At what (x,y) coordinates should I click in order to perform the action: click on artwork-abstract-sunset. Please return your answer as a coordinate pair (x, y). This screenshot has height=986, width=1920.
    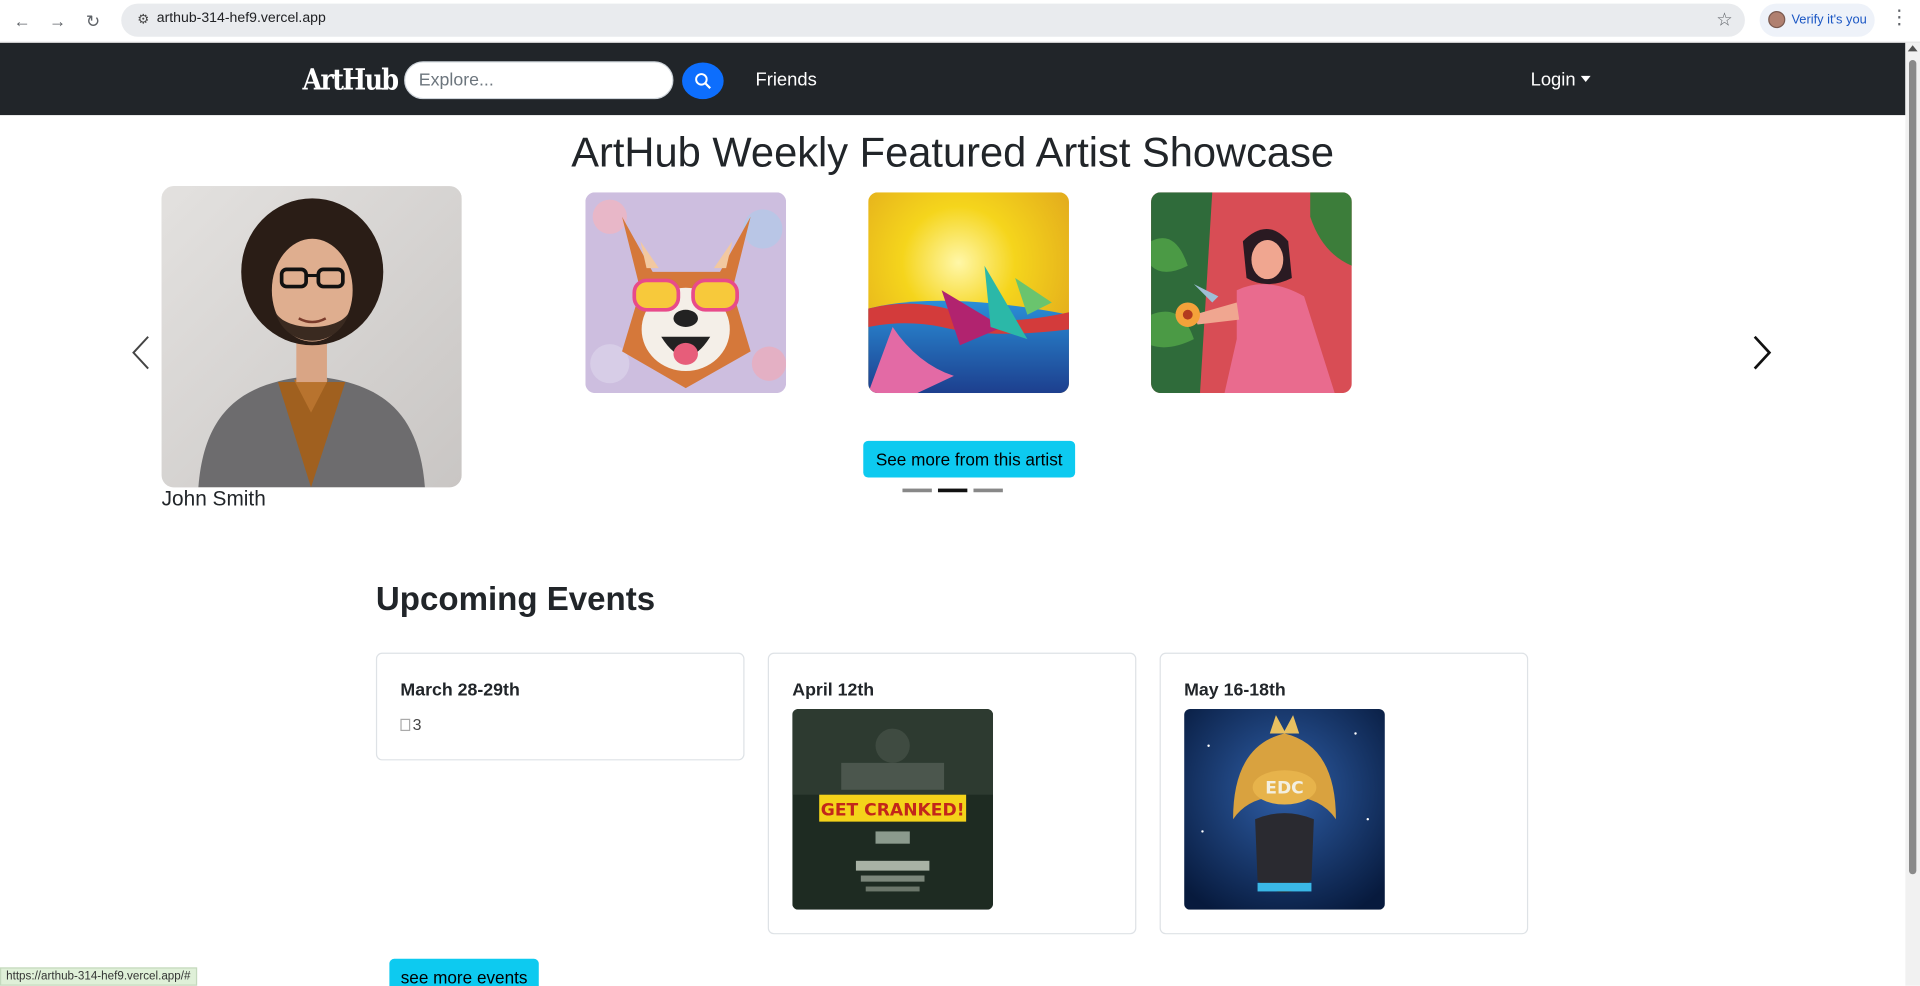
    Looking at the image, I should click on (968, 293).